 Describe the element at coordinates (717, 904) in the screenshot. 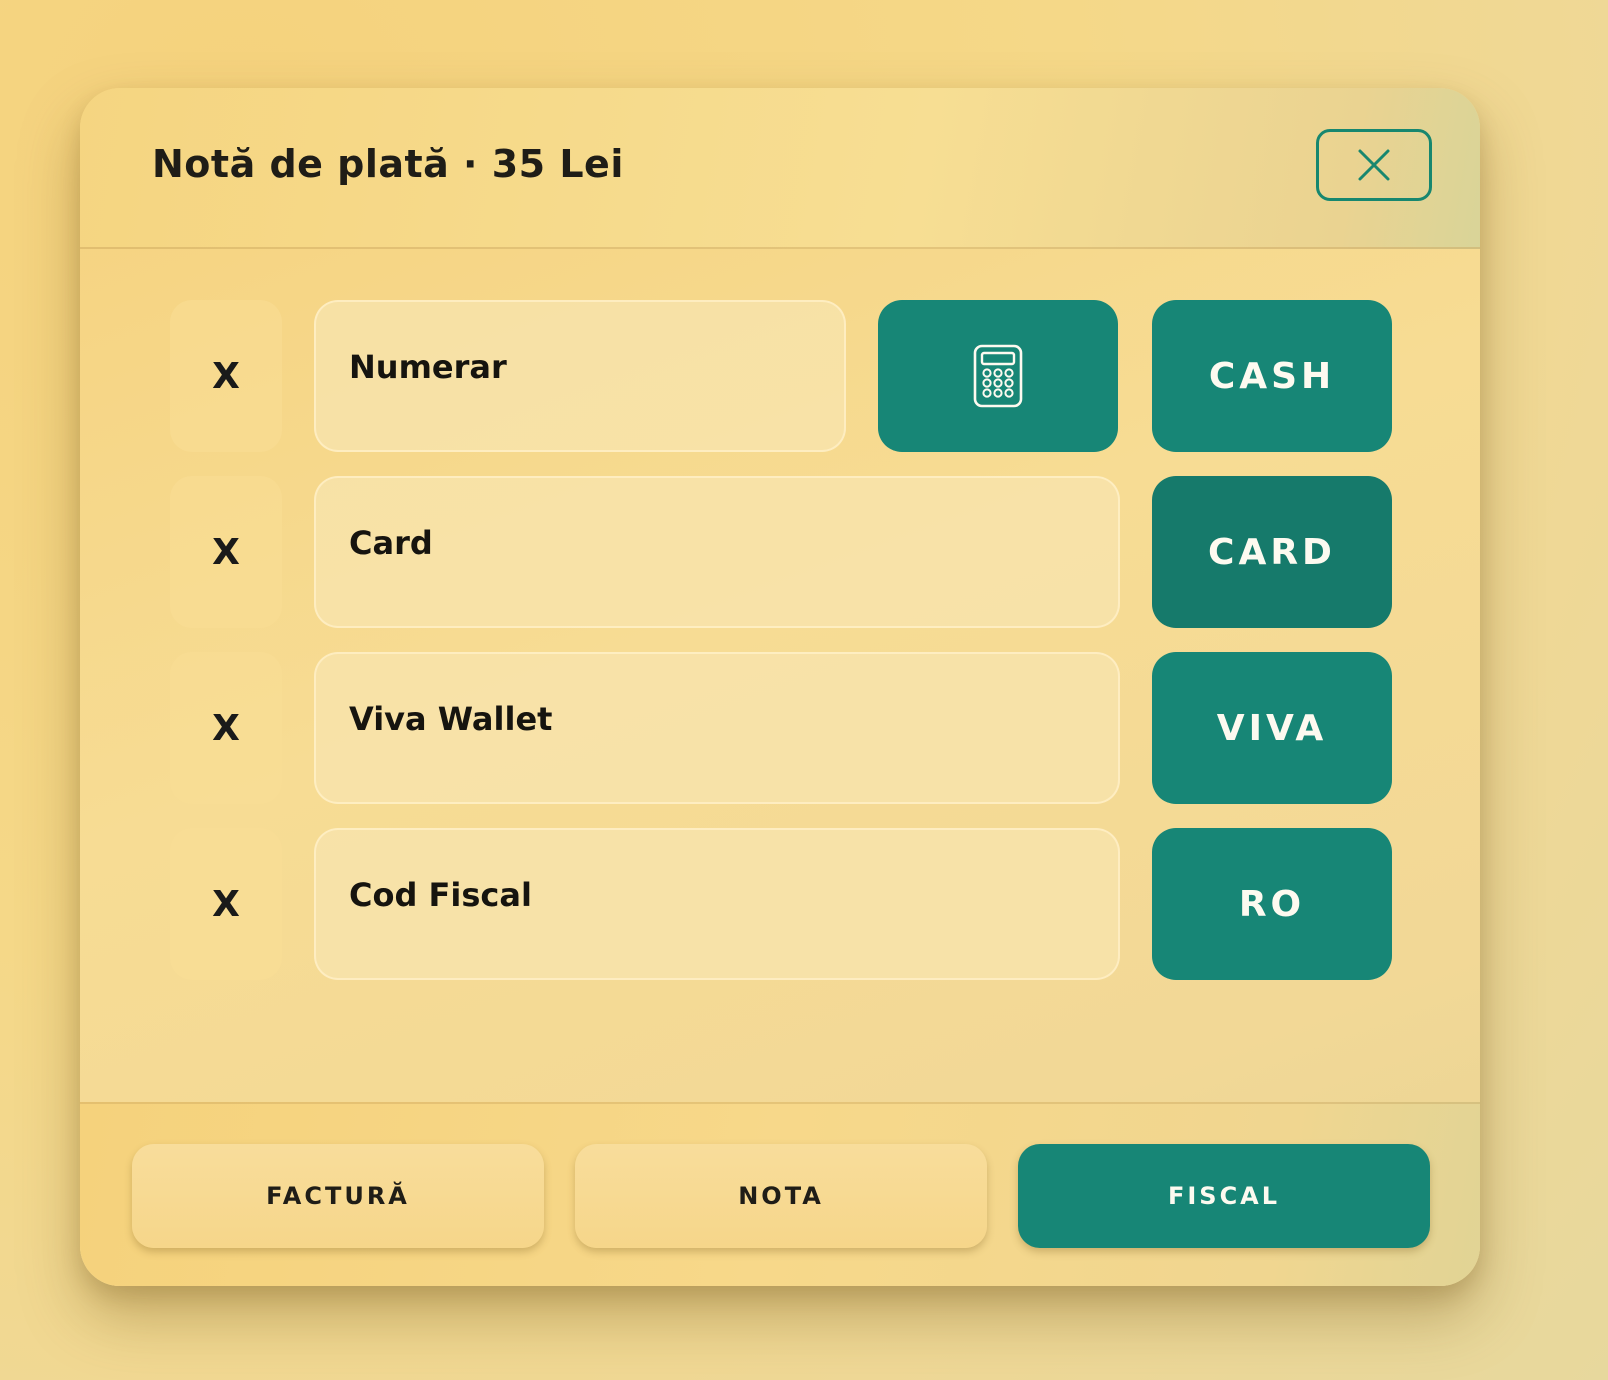

I see `fiscal-code-field: Cod Fiscal` at that location.